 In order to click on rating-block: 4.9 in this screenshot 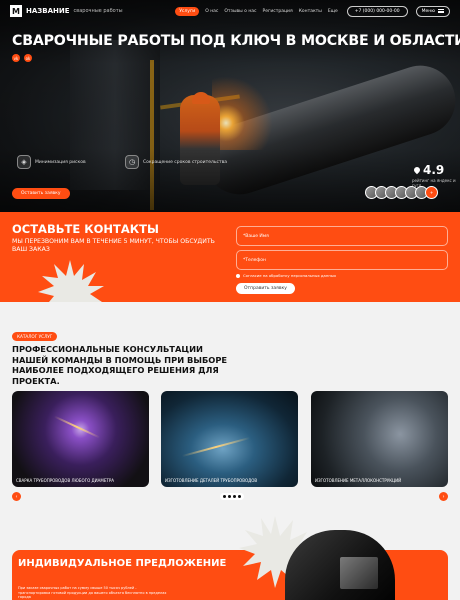, I will do `click(428, 170)`.